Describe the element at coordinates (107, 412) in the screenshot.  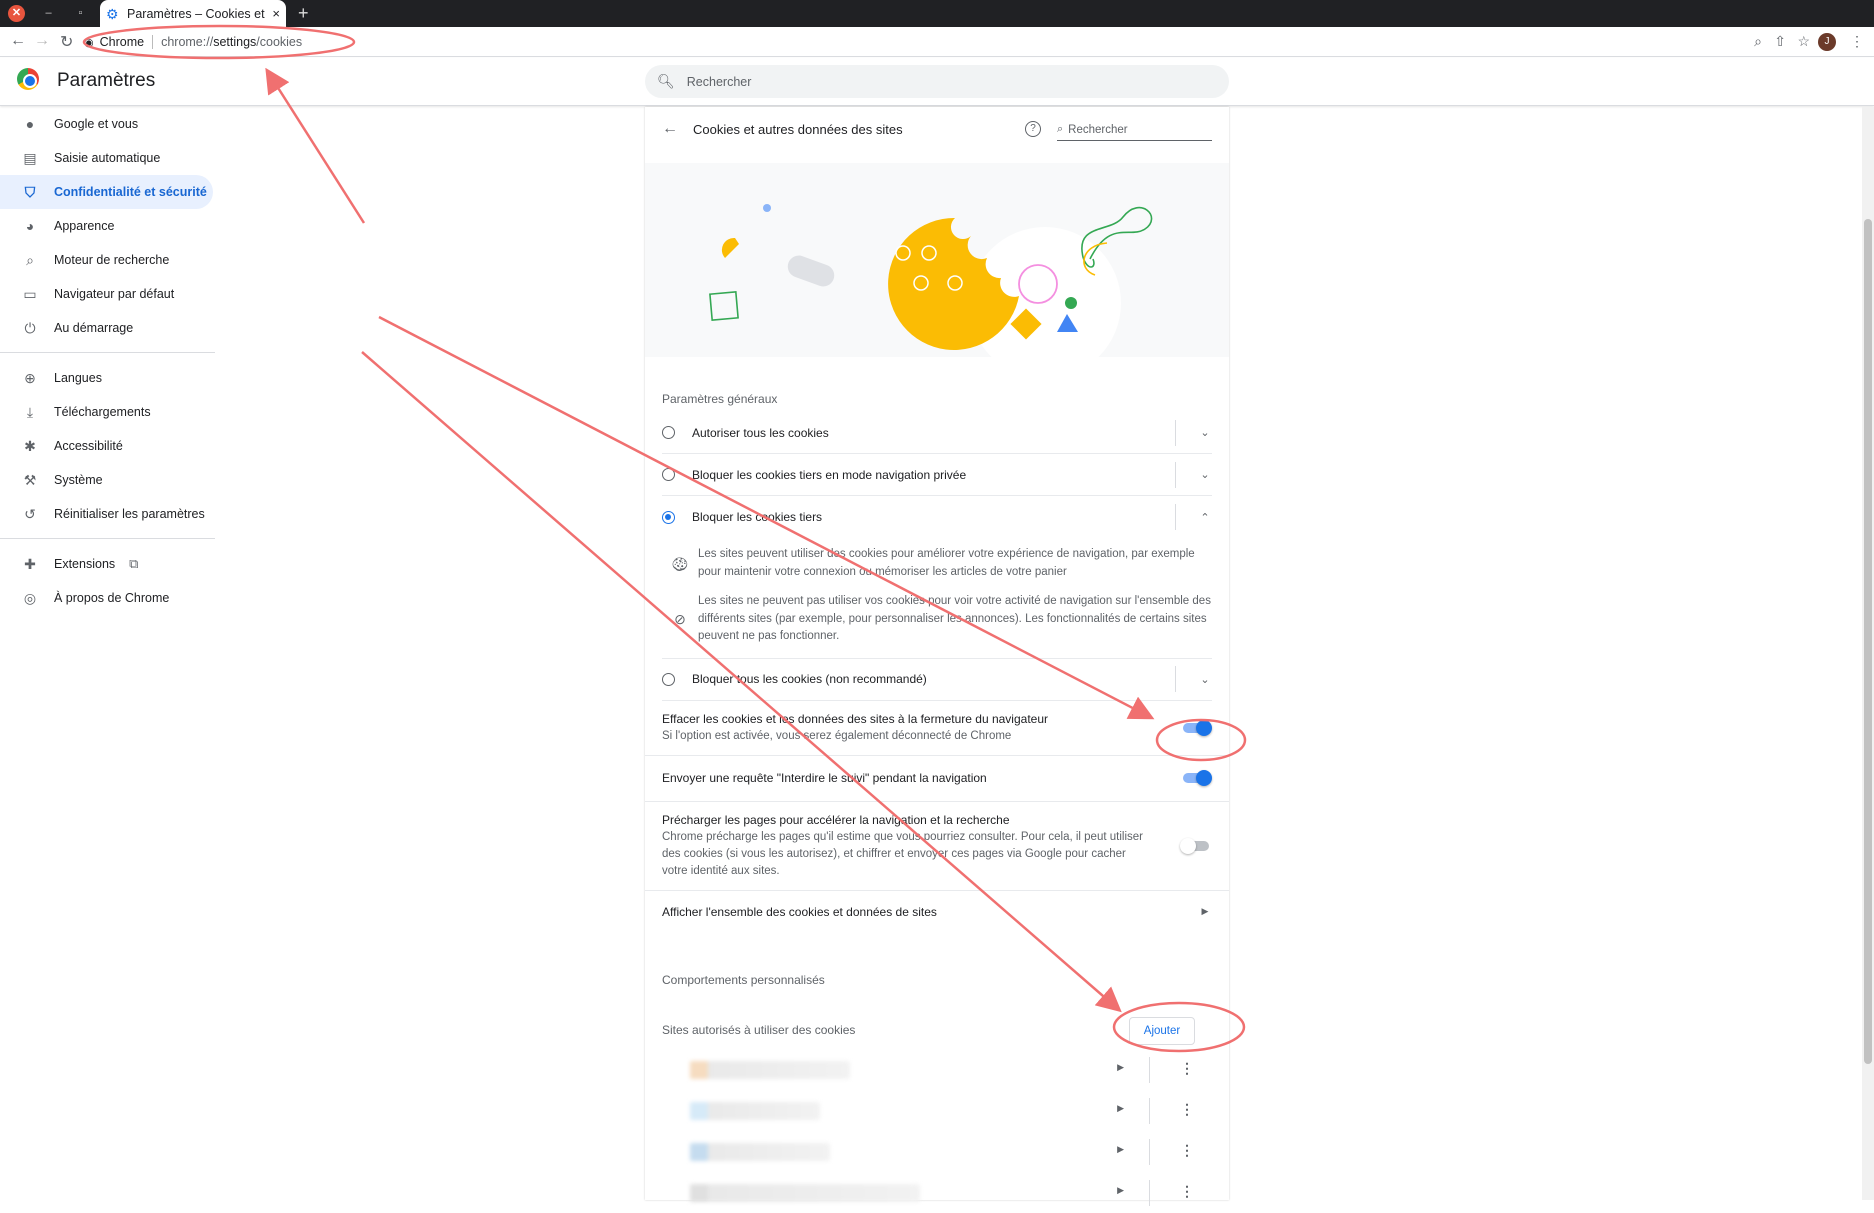
I see `sidebar-item-downloads: ⤓ Téléchargements` at that location.